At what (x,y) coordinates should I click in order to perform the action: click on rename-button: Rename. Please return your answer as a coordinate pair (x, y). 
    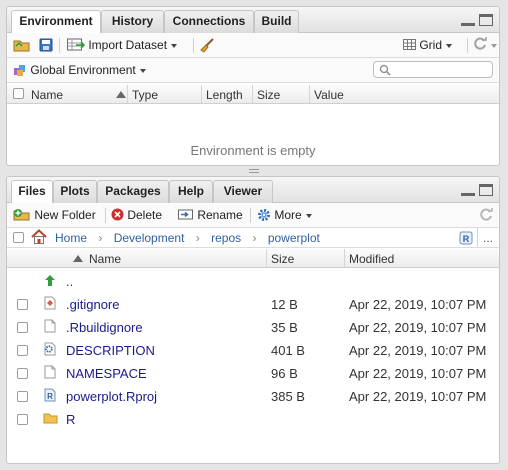
    Looking at the image, I should click on (210, 215).